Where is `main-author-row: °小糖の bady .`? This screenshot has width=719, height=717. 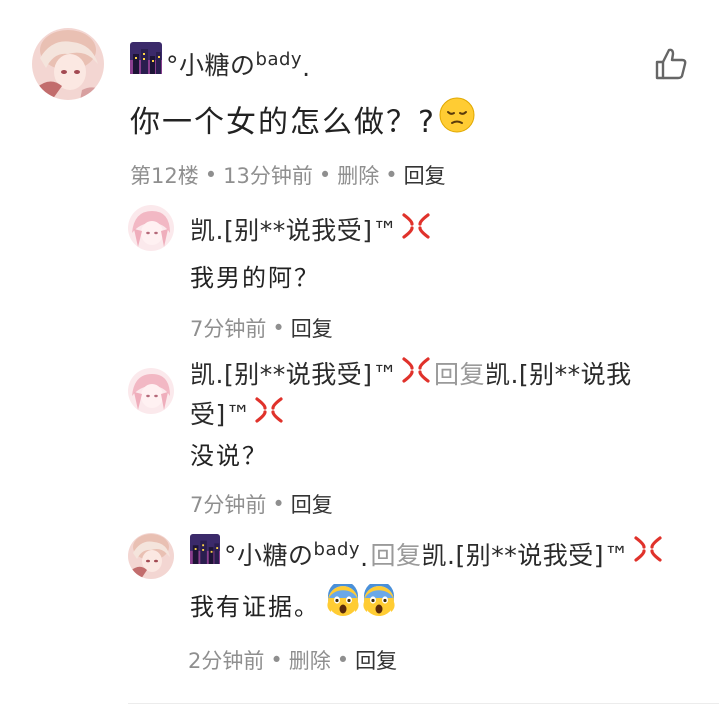 main-author-row: °小糖の bady . is located at coordinates (220, 62).